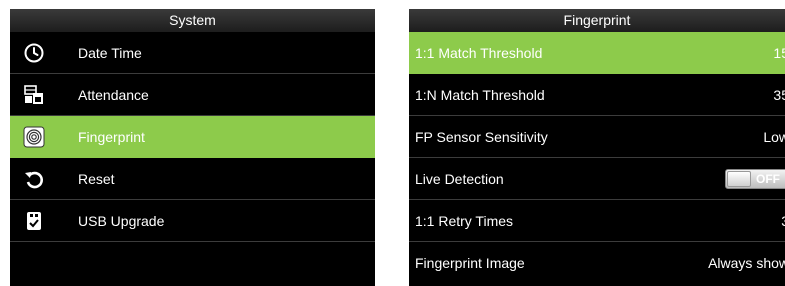 The height and width of the screenshot is (286, 785). I want to click on menu-item-label: USB Upgrade, so click(121, 221).